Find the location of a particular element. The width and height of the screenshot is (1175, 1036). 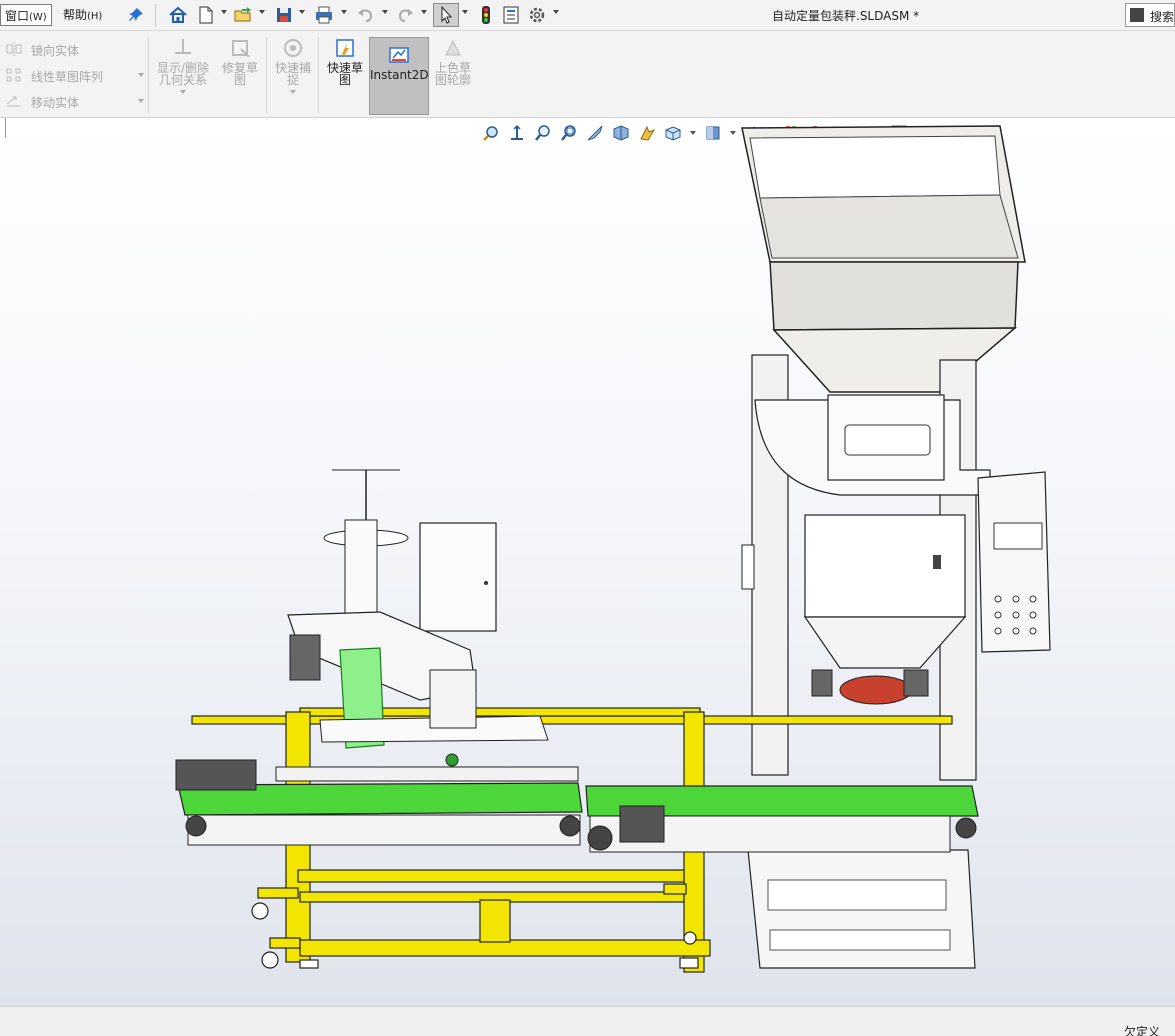

rapid-sketch-button: 快速草 图 is located at coordinates (345, 61).